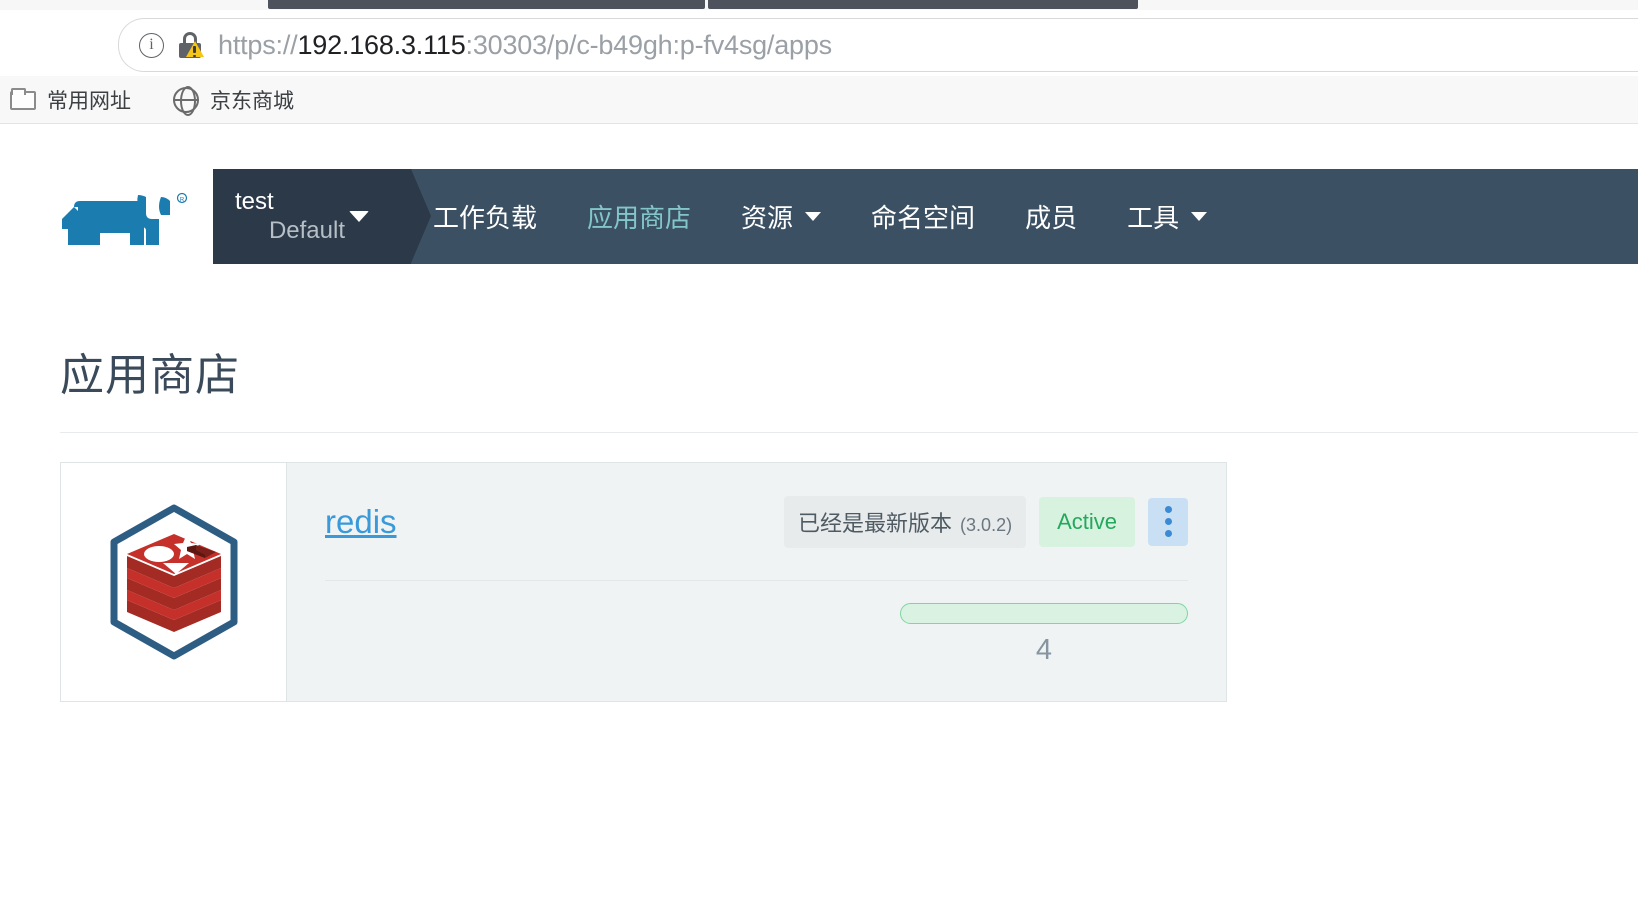 The height and width of the screenshot is (908, 1638). What do you see at coordinates (756, 522) in the screenshot?
I see `app-card-header: redis 已经是最新版本 (3.0.2) Active` at bounding box center [756, 522].